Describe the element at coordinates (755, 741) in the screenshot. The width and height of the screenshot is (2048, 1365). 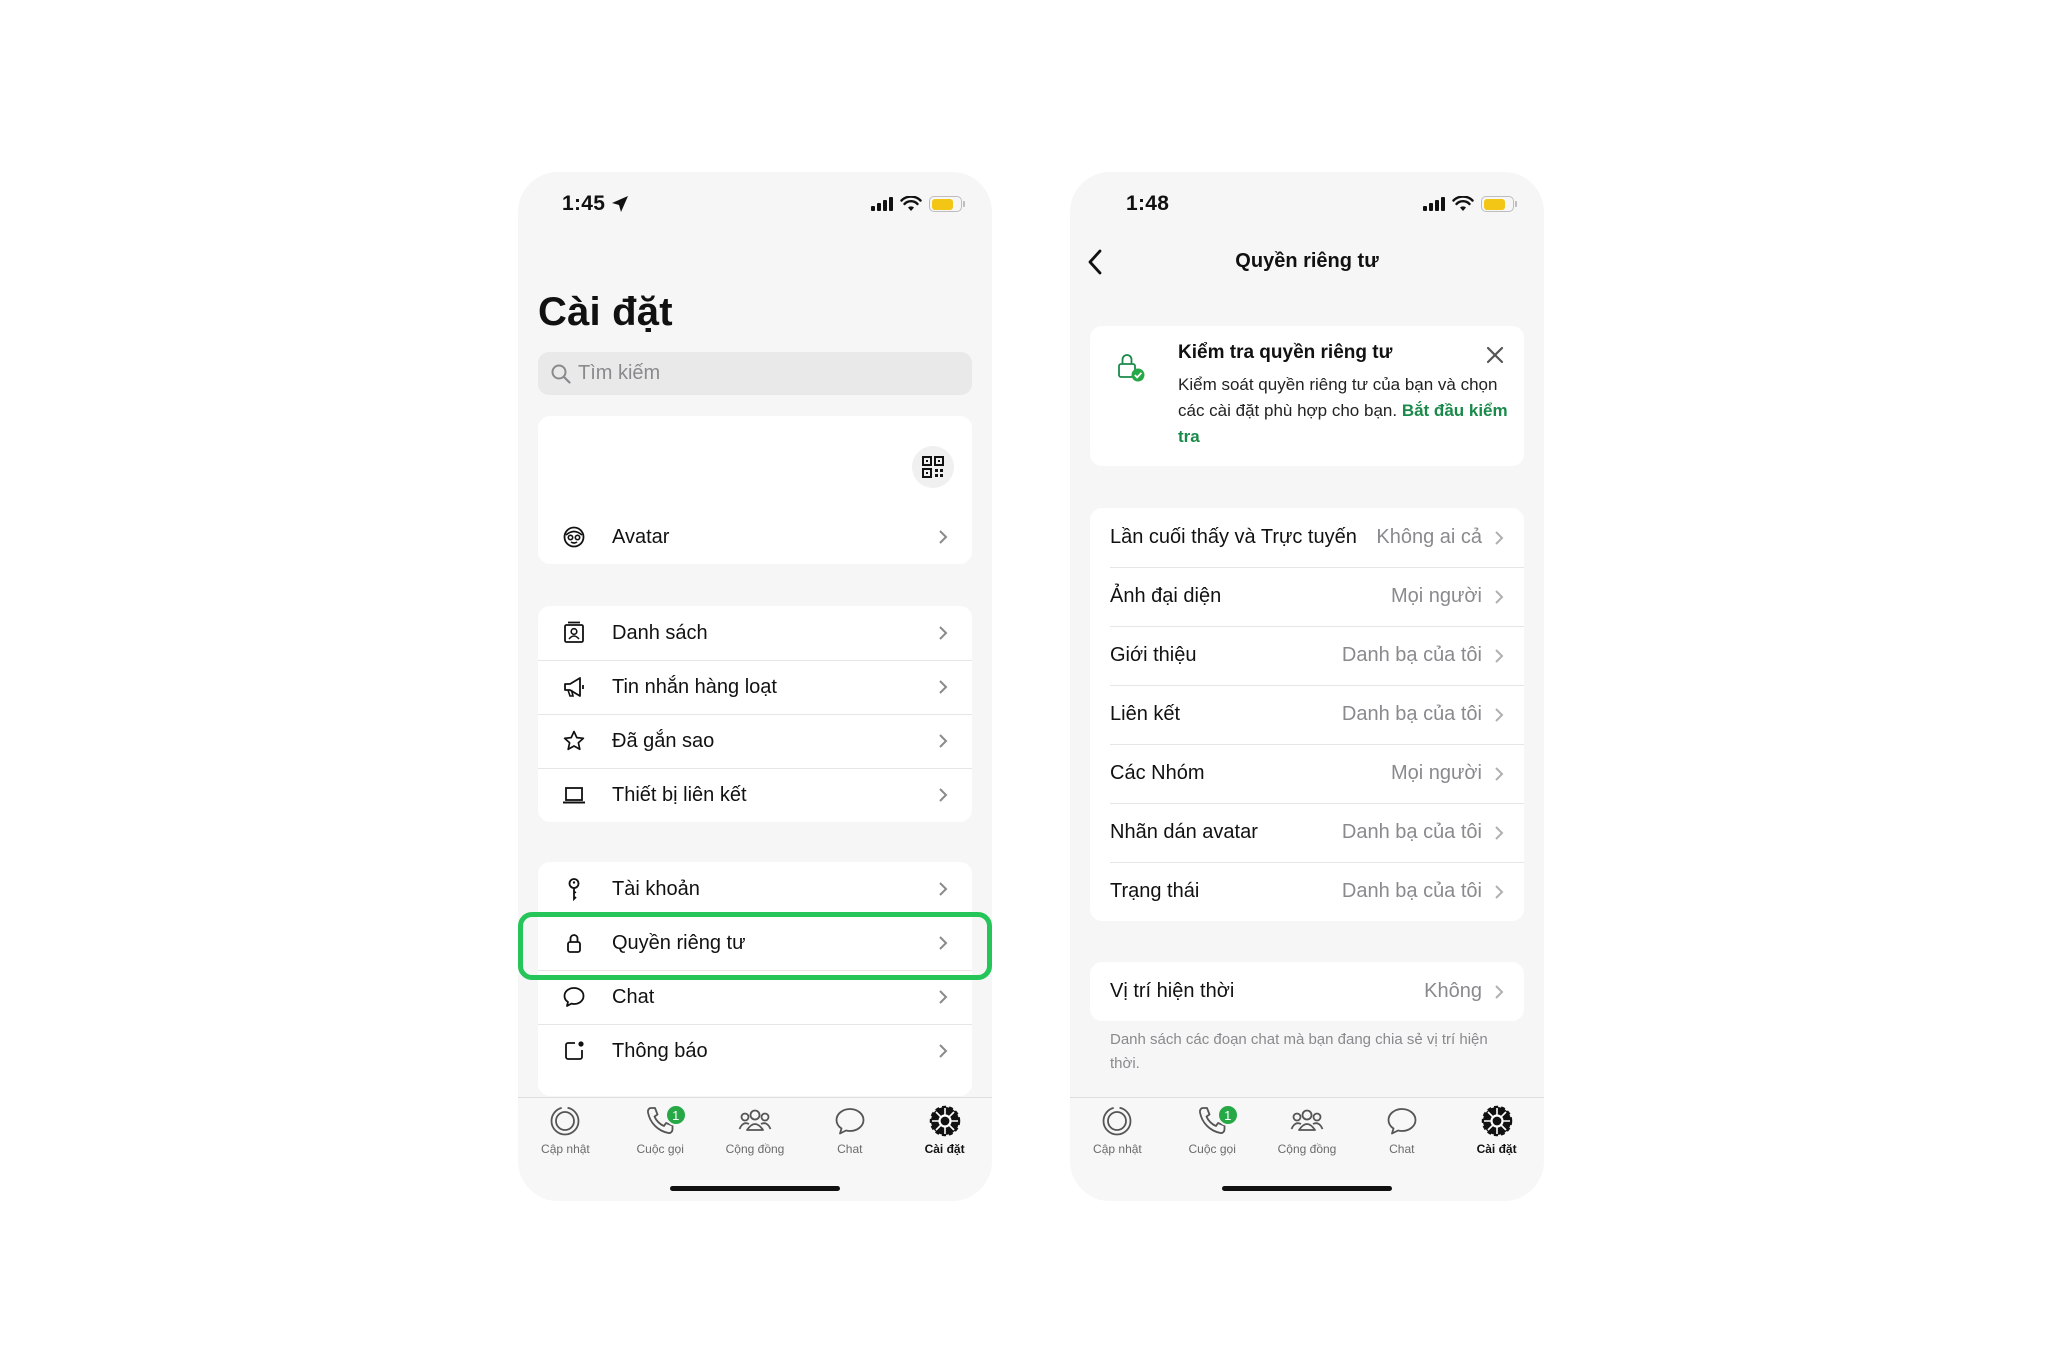
I see `settings-row-starred: Đã gắn sao` at that location.